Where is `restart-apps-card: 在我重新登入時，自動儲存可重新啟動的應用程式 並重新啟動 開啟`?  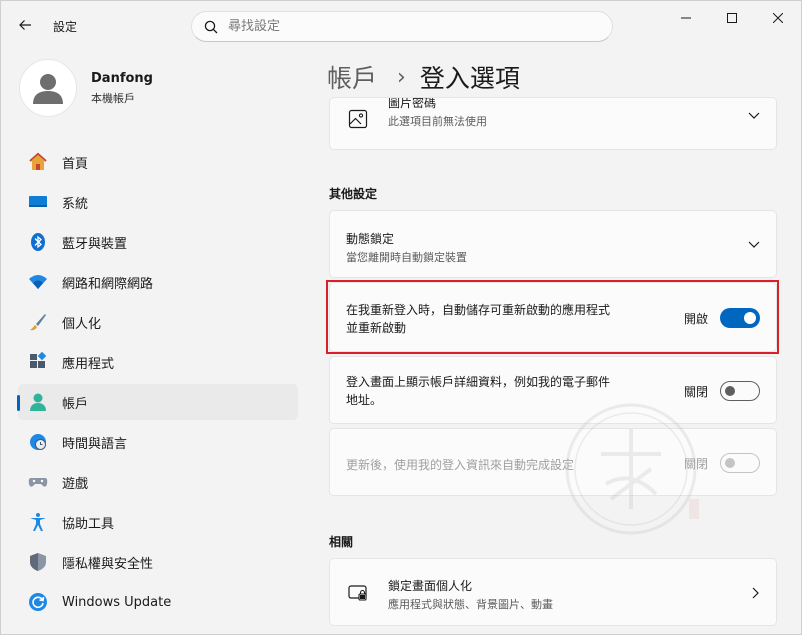 restart-apps-card: 在我重新登入時，自動儲存可重新啟動的應用程式 並重新啟動 開啟 is located at coordinates (553, 317).